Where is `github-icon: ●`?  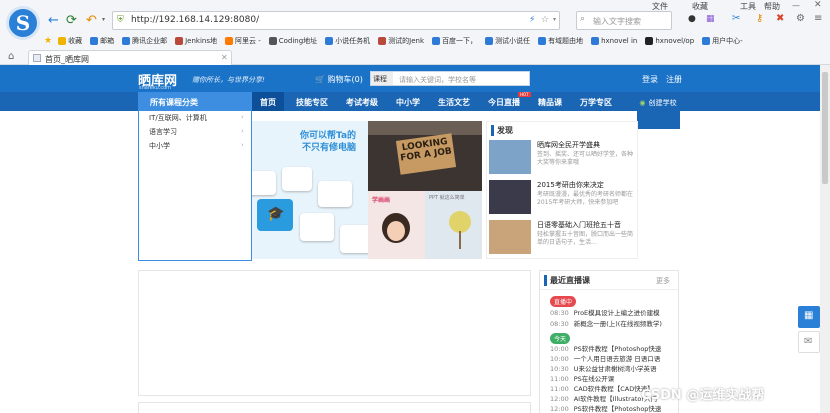 github-icon: ● is located at coordinates (692, 19).